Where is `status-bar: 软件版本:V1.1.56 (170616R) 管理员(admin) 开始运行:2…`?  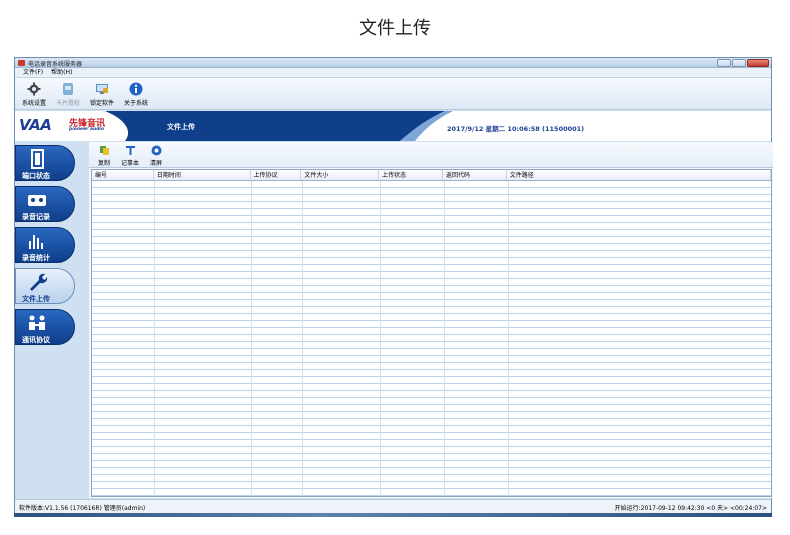 status-bar: 软件版本:V1.1.56 (170616R) 管理员(admin) 开始运行:2… is located at coordinates (393, 506).